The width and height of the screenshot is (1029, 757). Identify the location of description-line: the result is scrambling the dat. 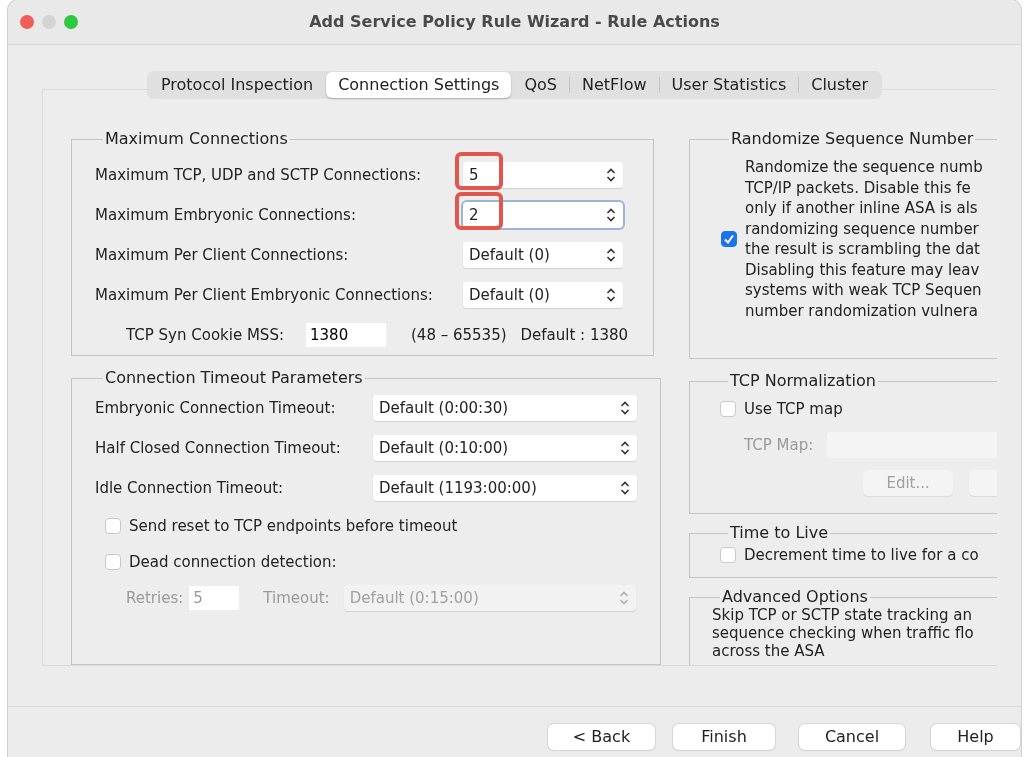
(863, 249).